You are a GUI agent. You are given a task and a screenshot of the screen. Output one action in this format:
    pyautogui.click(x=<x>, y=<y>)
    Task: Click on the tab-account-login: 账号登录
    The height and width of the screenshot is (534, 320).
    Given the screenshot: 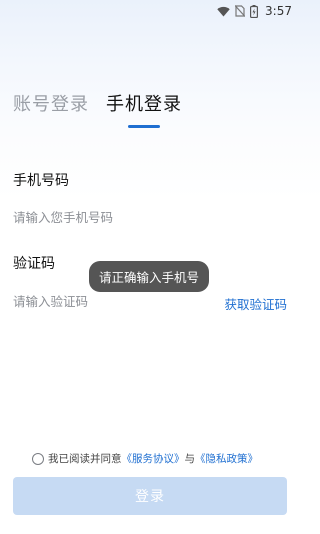 What is the action you would take?
    pyautogui.click(x=51, y=103)
    